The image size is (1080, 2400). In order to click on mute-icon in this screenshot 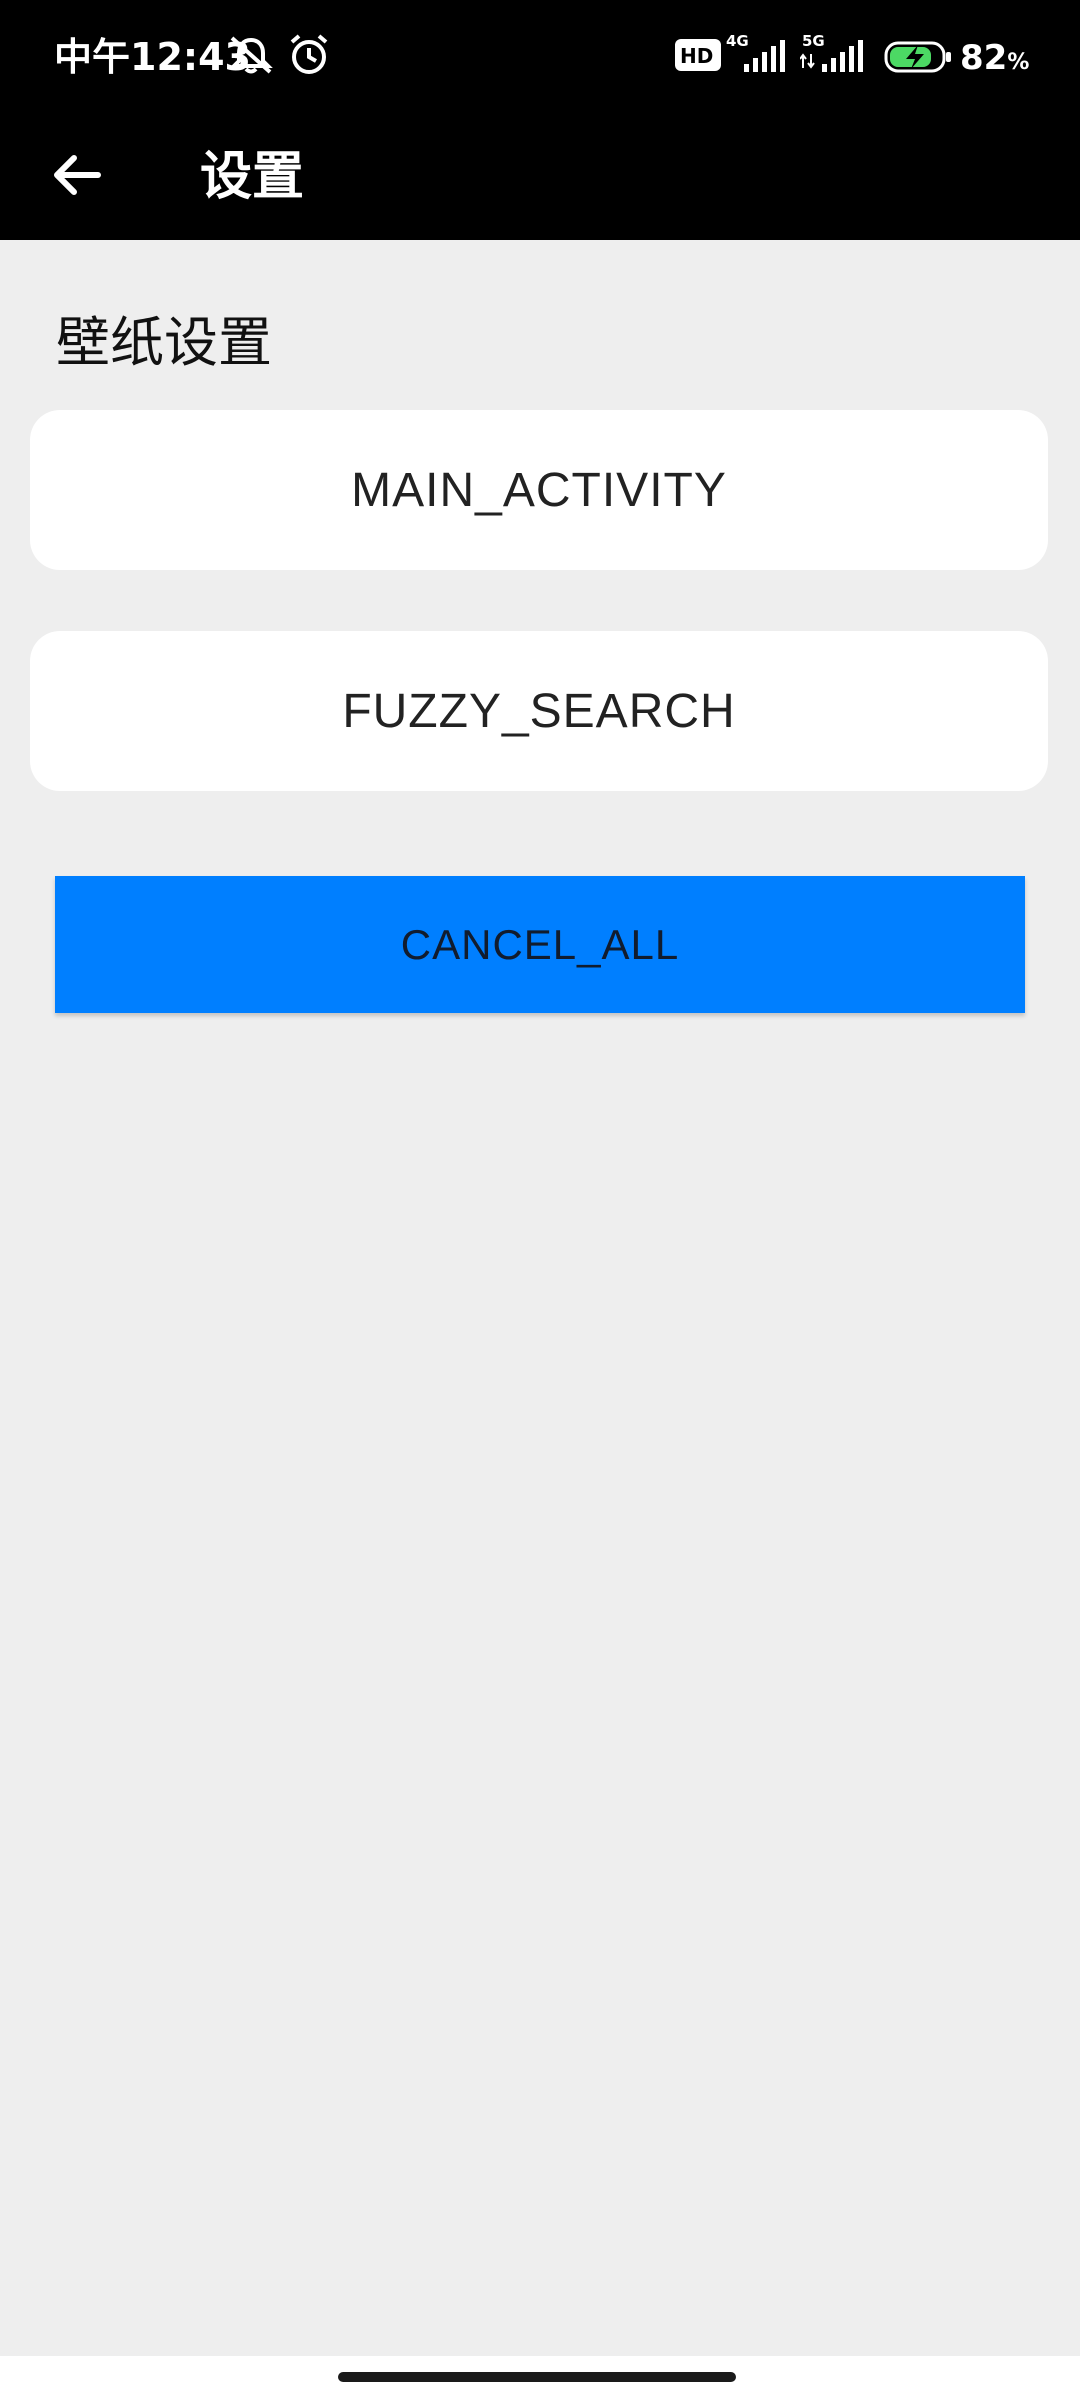, I will do `click(251, 57)`.